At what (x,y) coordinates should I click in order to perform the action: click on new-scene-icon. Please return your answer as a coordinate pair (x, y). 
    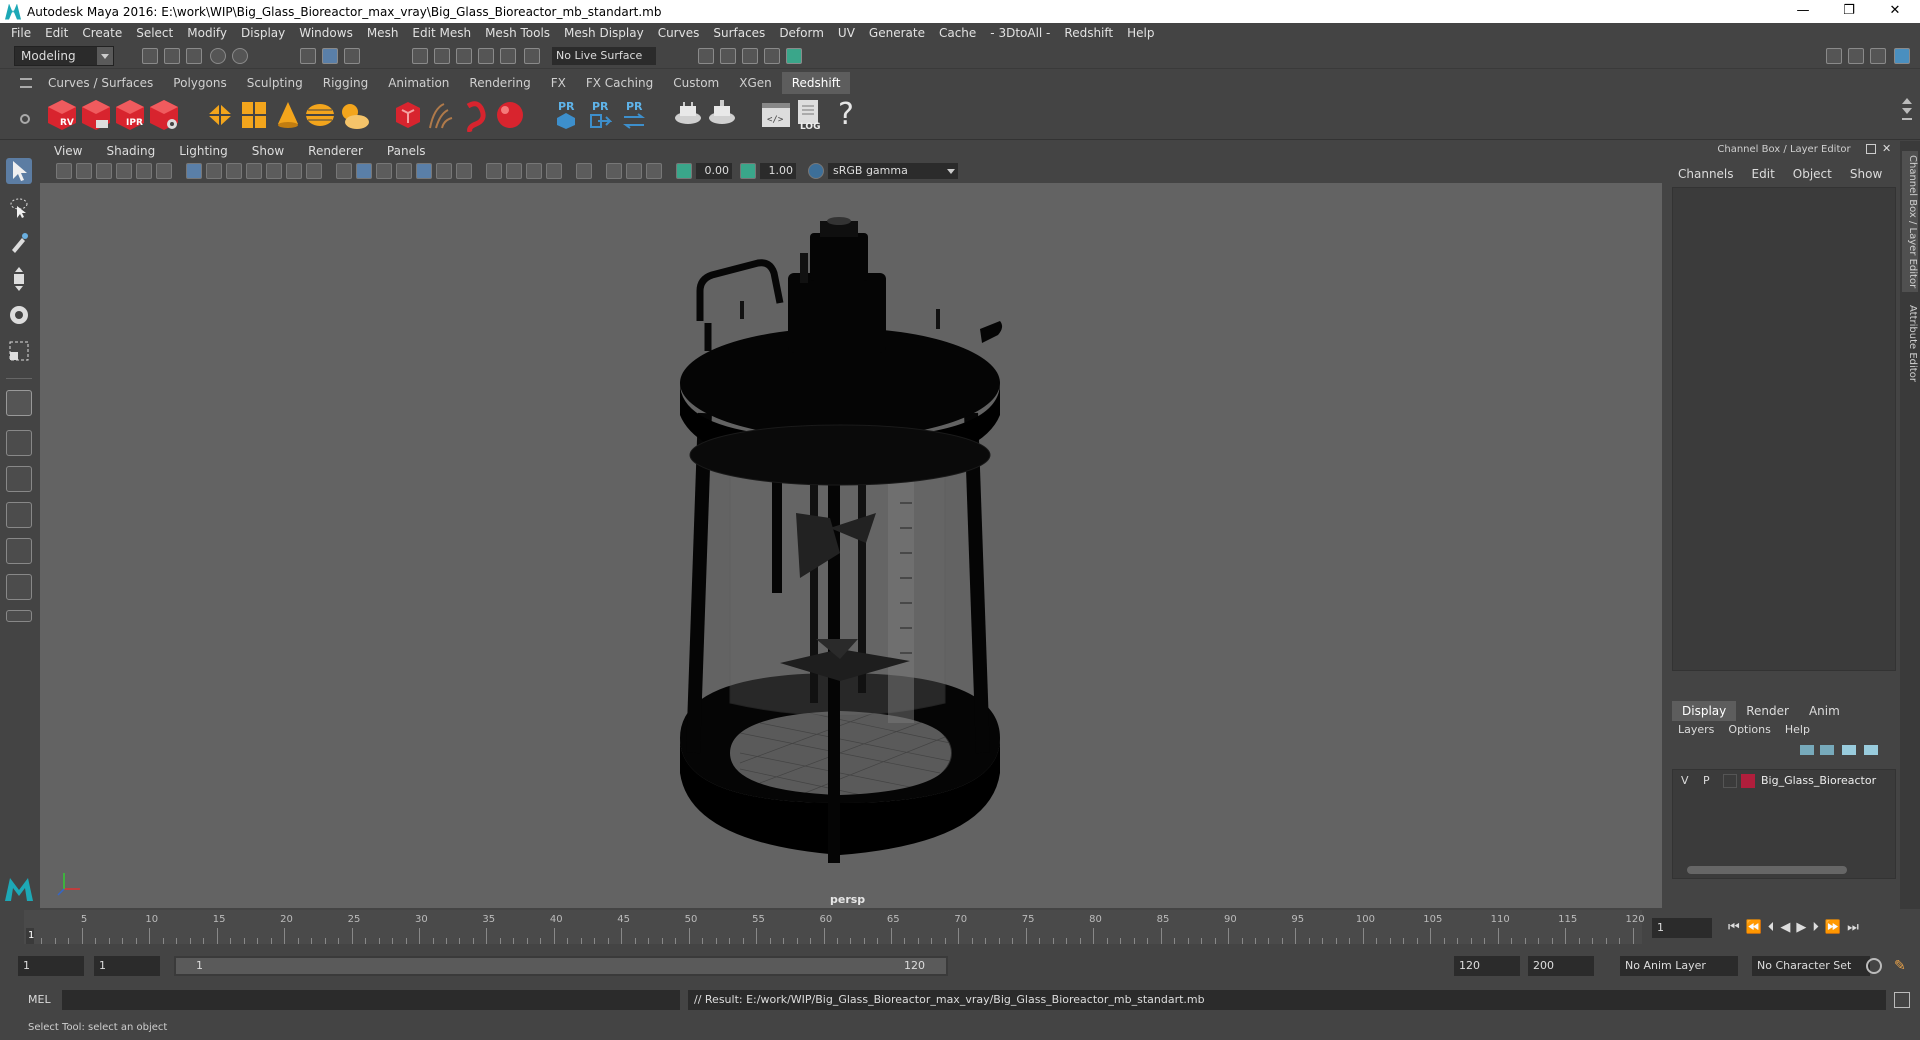
    Looking at the image, I should click on (150, 56).